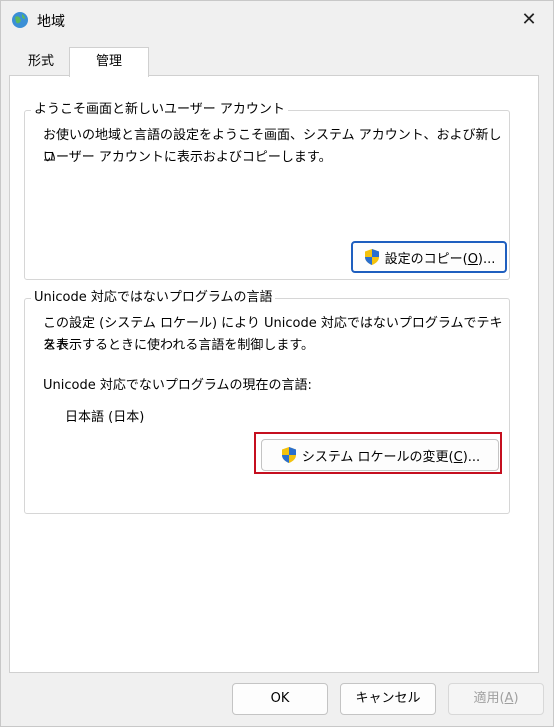  Describe the element at coordinates (20, 20) in the screenshot. I see `globe-icon` at that location.